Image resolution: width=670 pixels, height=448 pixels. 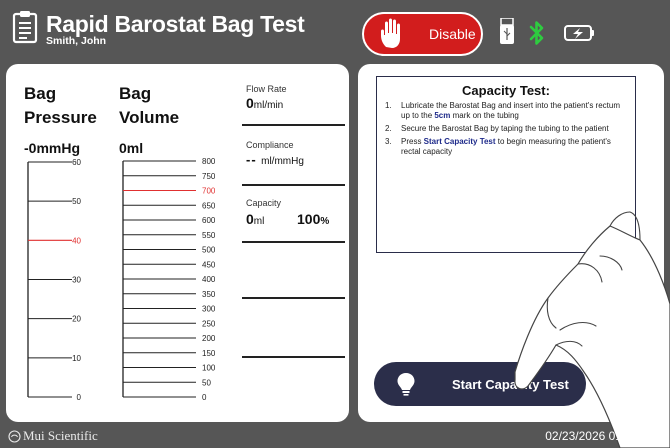 I want to click on volume-tick-label: 300, so click(x=209, y=309).